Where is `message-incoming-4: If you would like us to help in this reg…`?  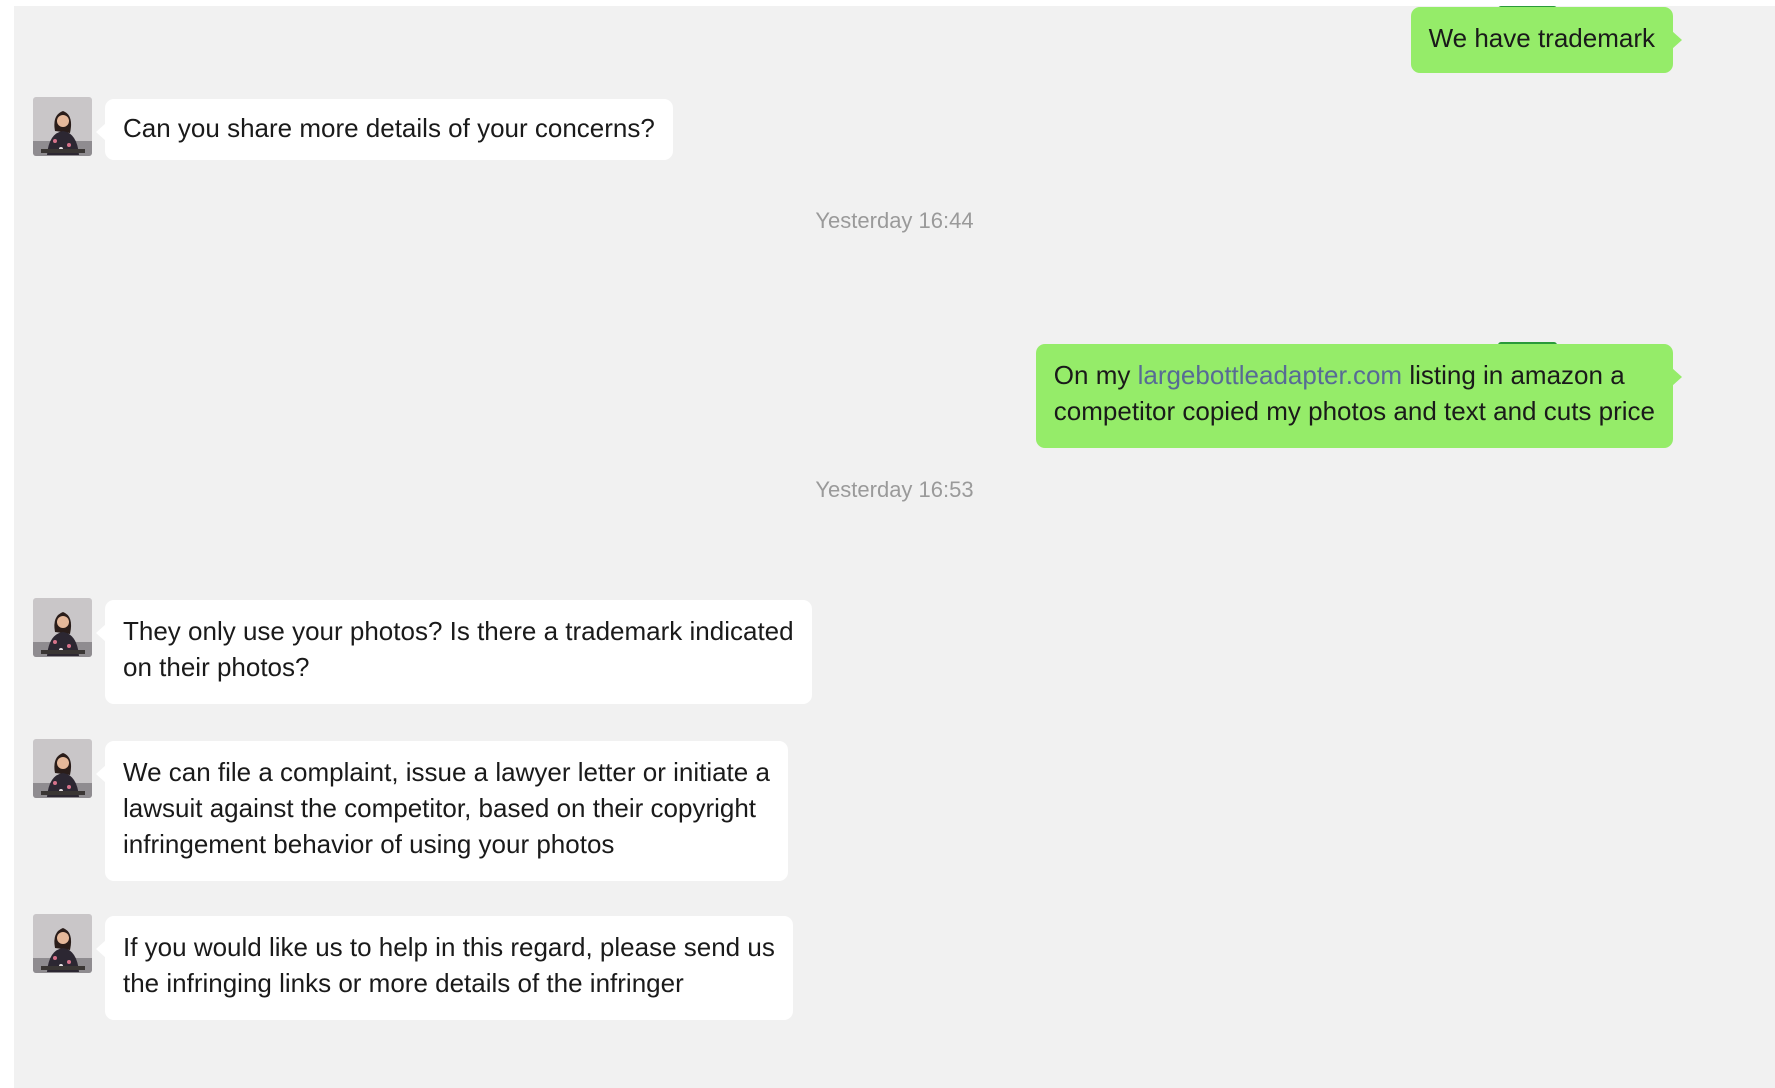 message-incoming-4: If you would like us to help in this reg… is located at coordinates (444, 968).